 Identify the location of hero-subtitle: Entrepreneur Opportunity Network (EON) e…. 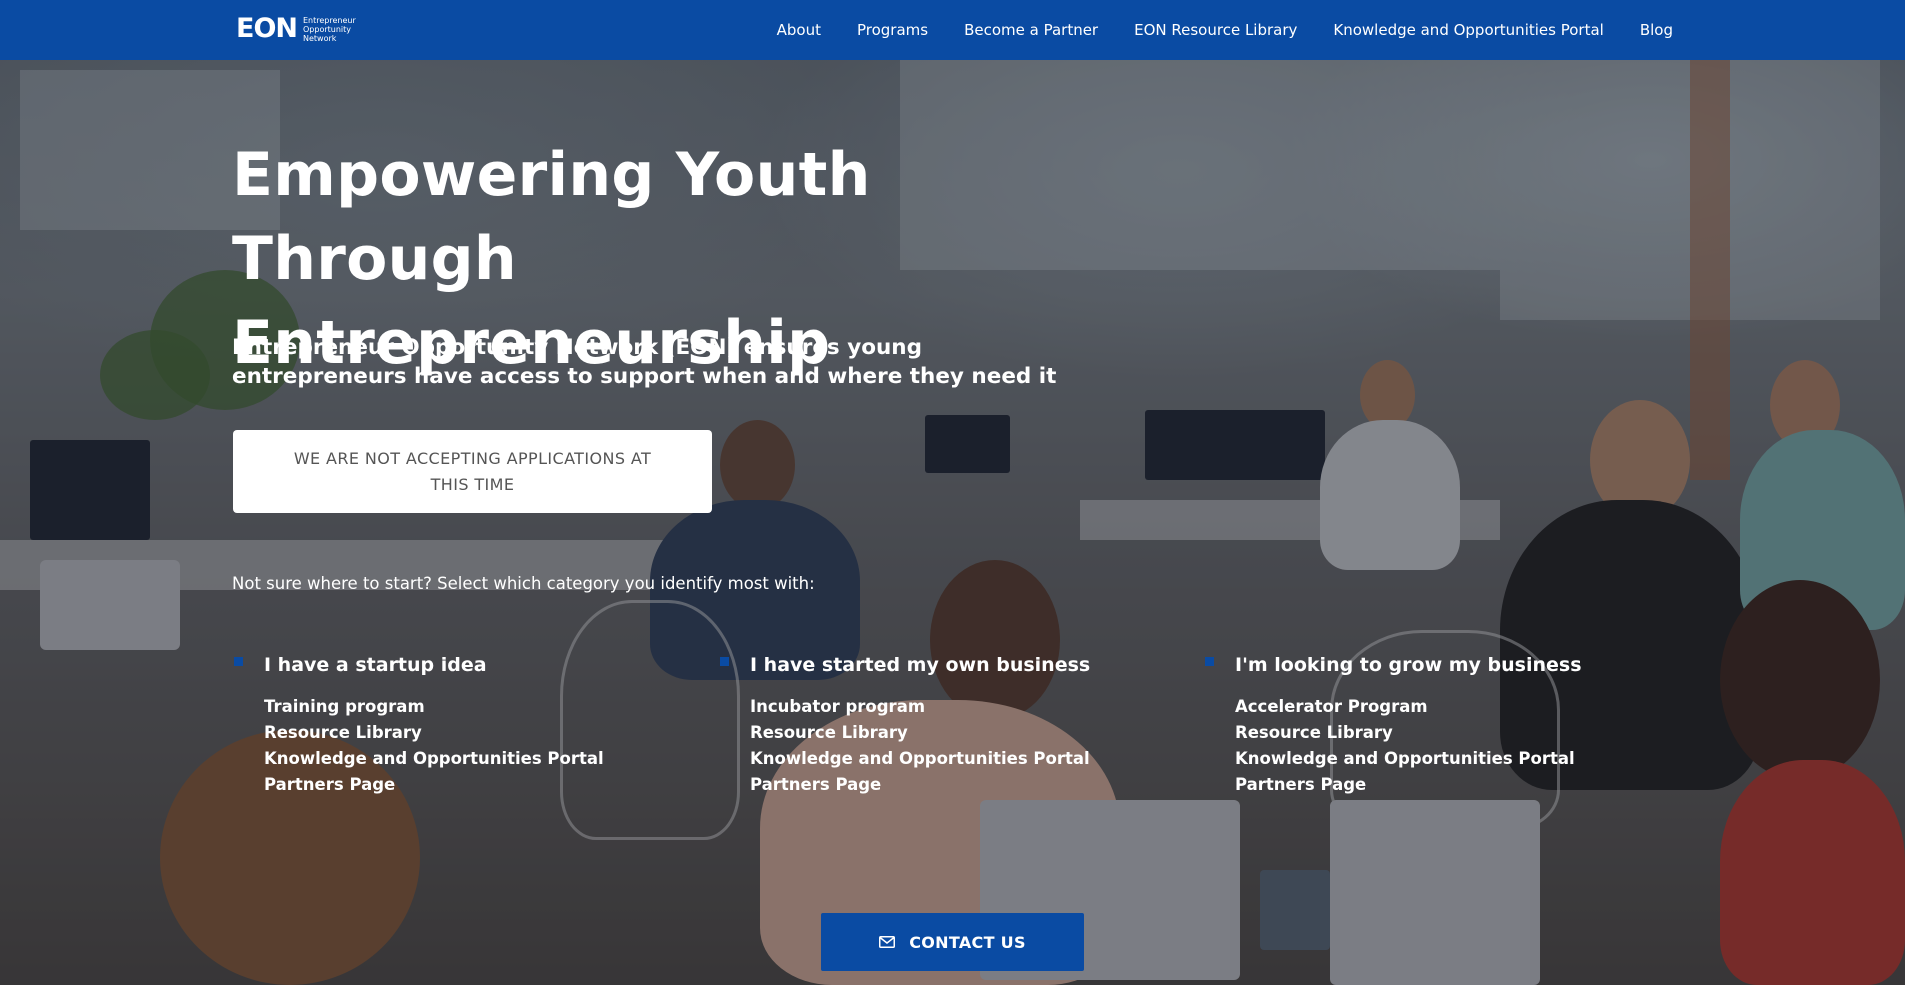
(644, 362).